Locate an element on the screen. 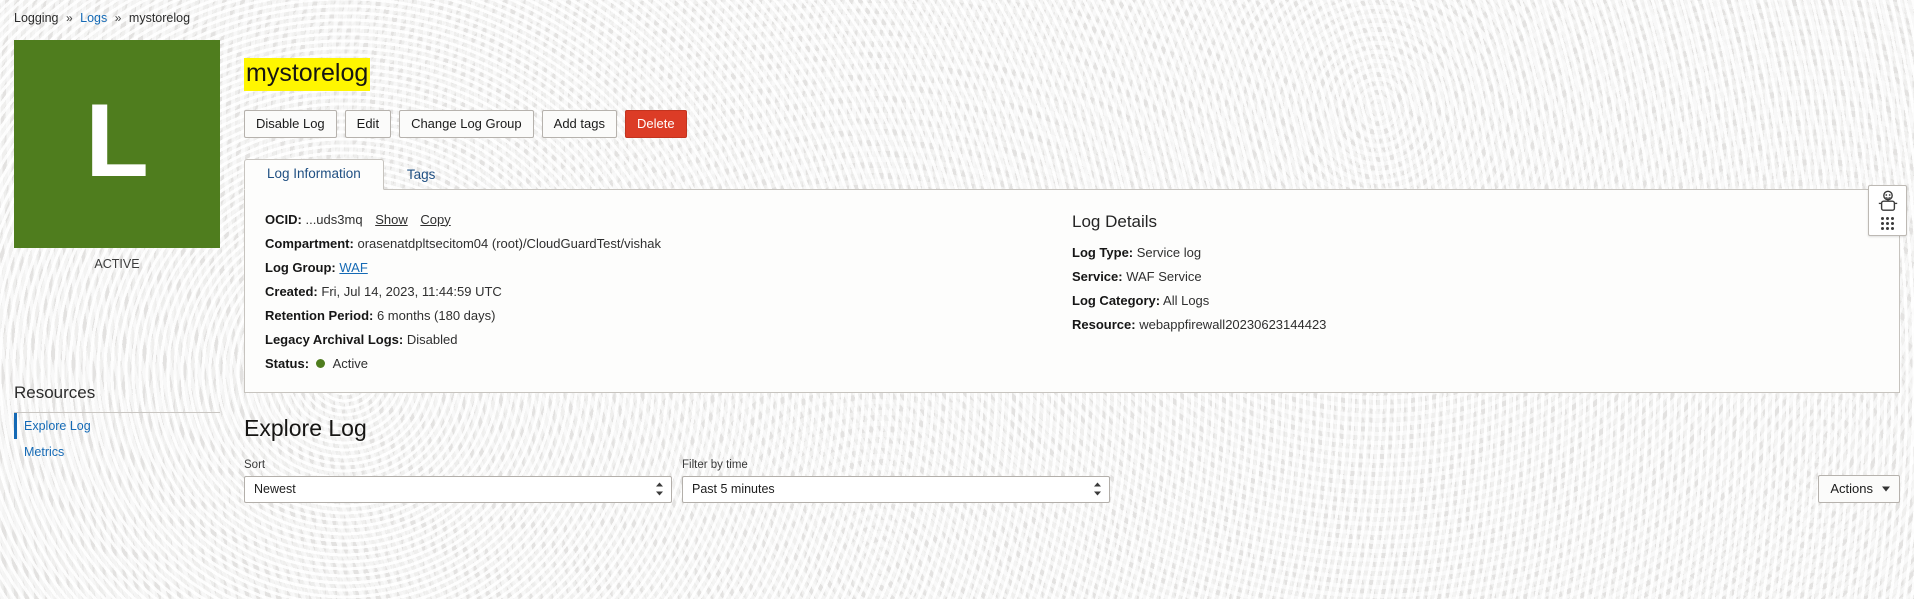 This screenshot has width=1914, height=599. retention-period-row: Retention Period: 6 months (180 days) is located at coordinates (658, 316).